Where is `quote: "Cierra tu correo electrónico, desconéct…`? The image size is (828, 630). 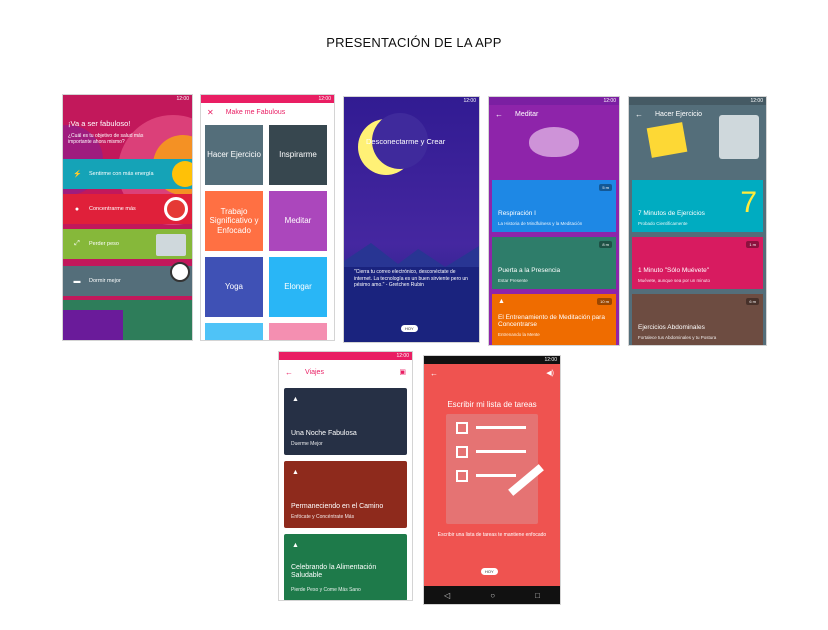
quote: "Cierra tu correo electrónico, desconéct… is located at coordinates (411, 278).